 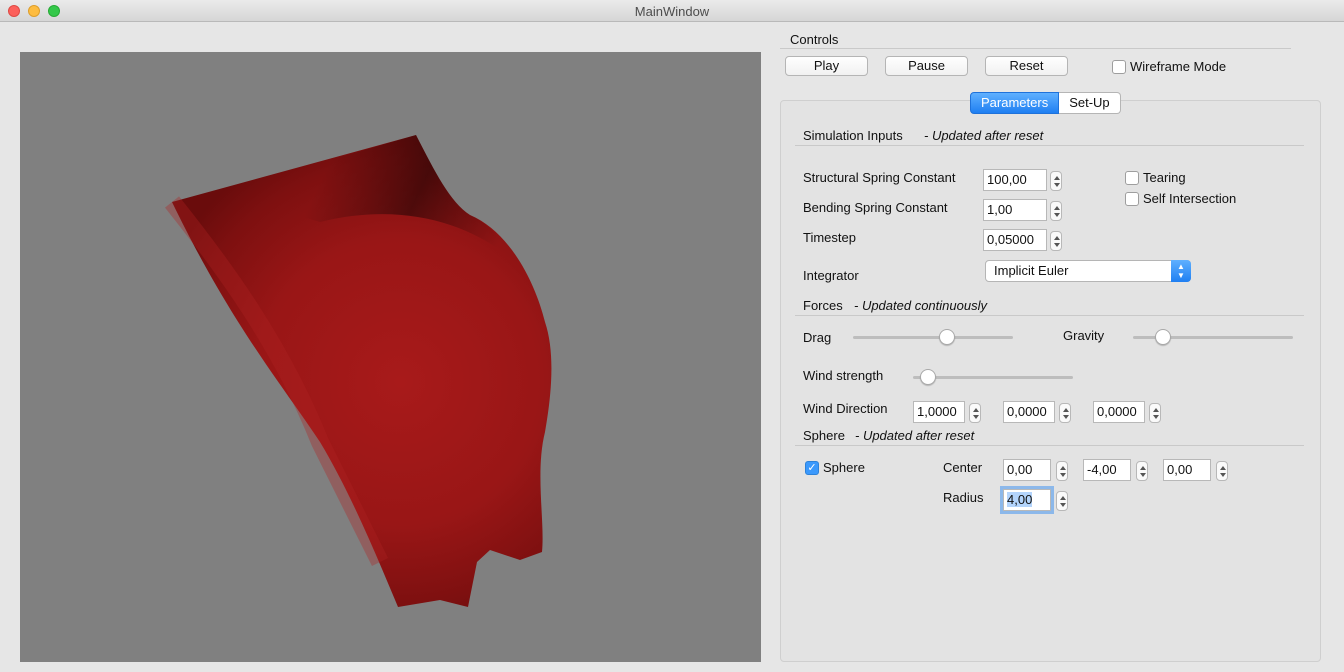 I want to click on tab-parameters: Parameters, so click(x=1015, y=103).